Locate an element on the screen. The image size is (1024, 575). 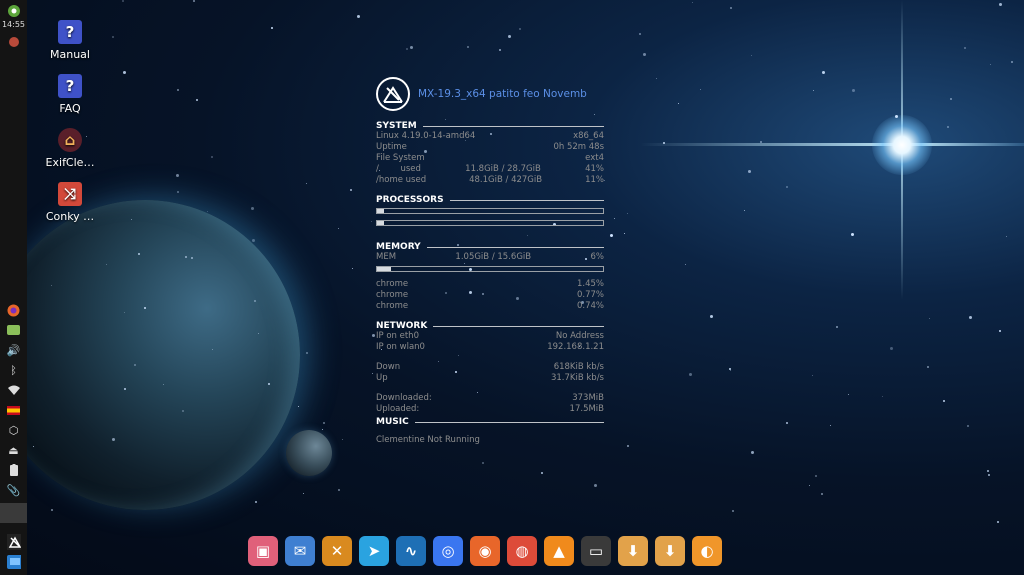
desktop-icon-label: Manual is located at coordinates (70, 54).